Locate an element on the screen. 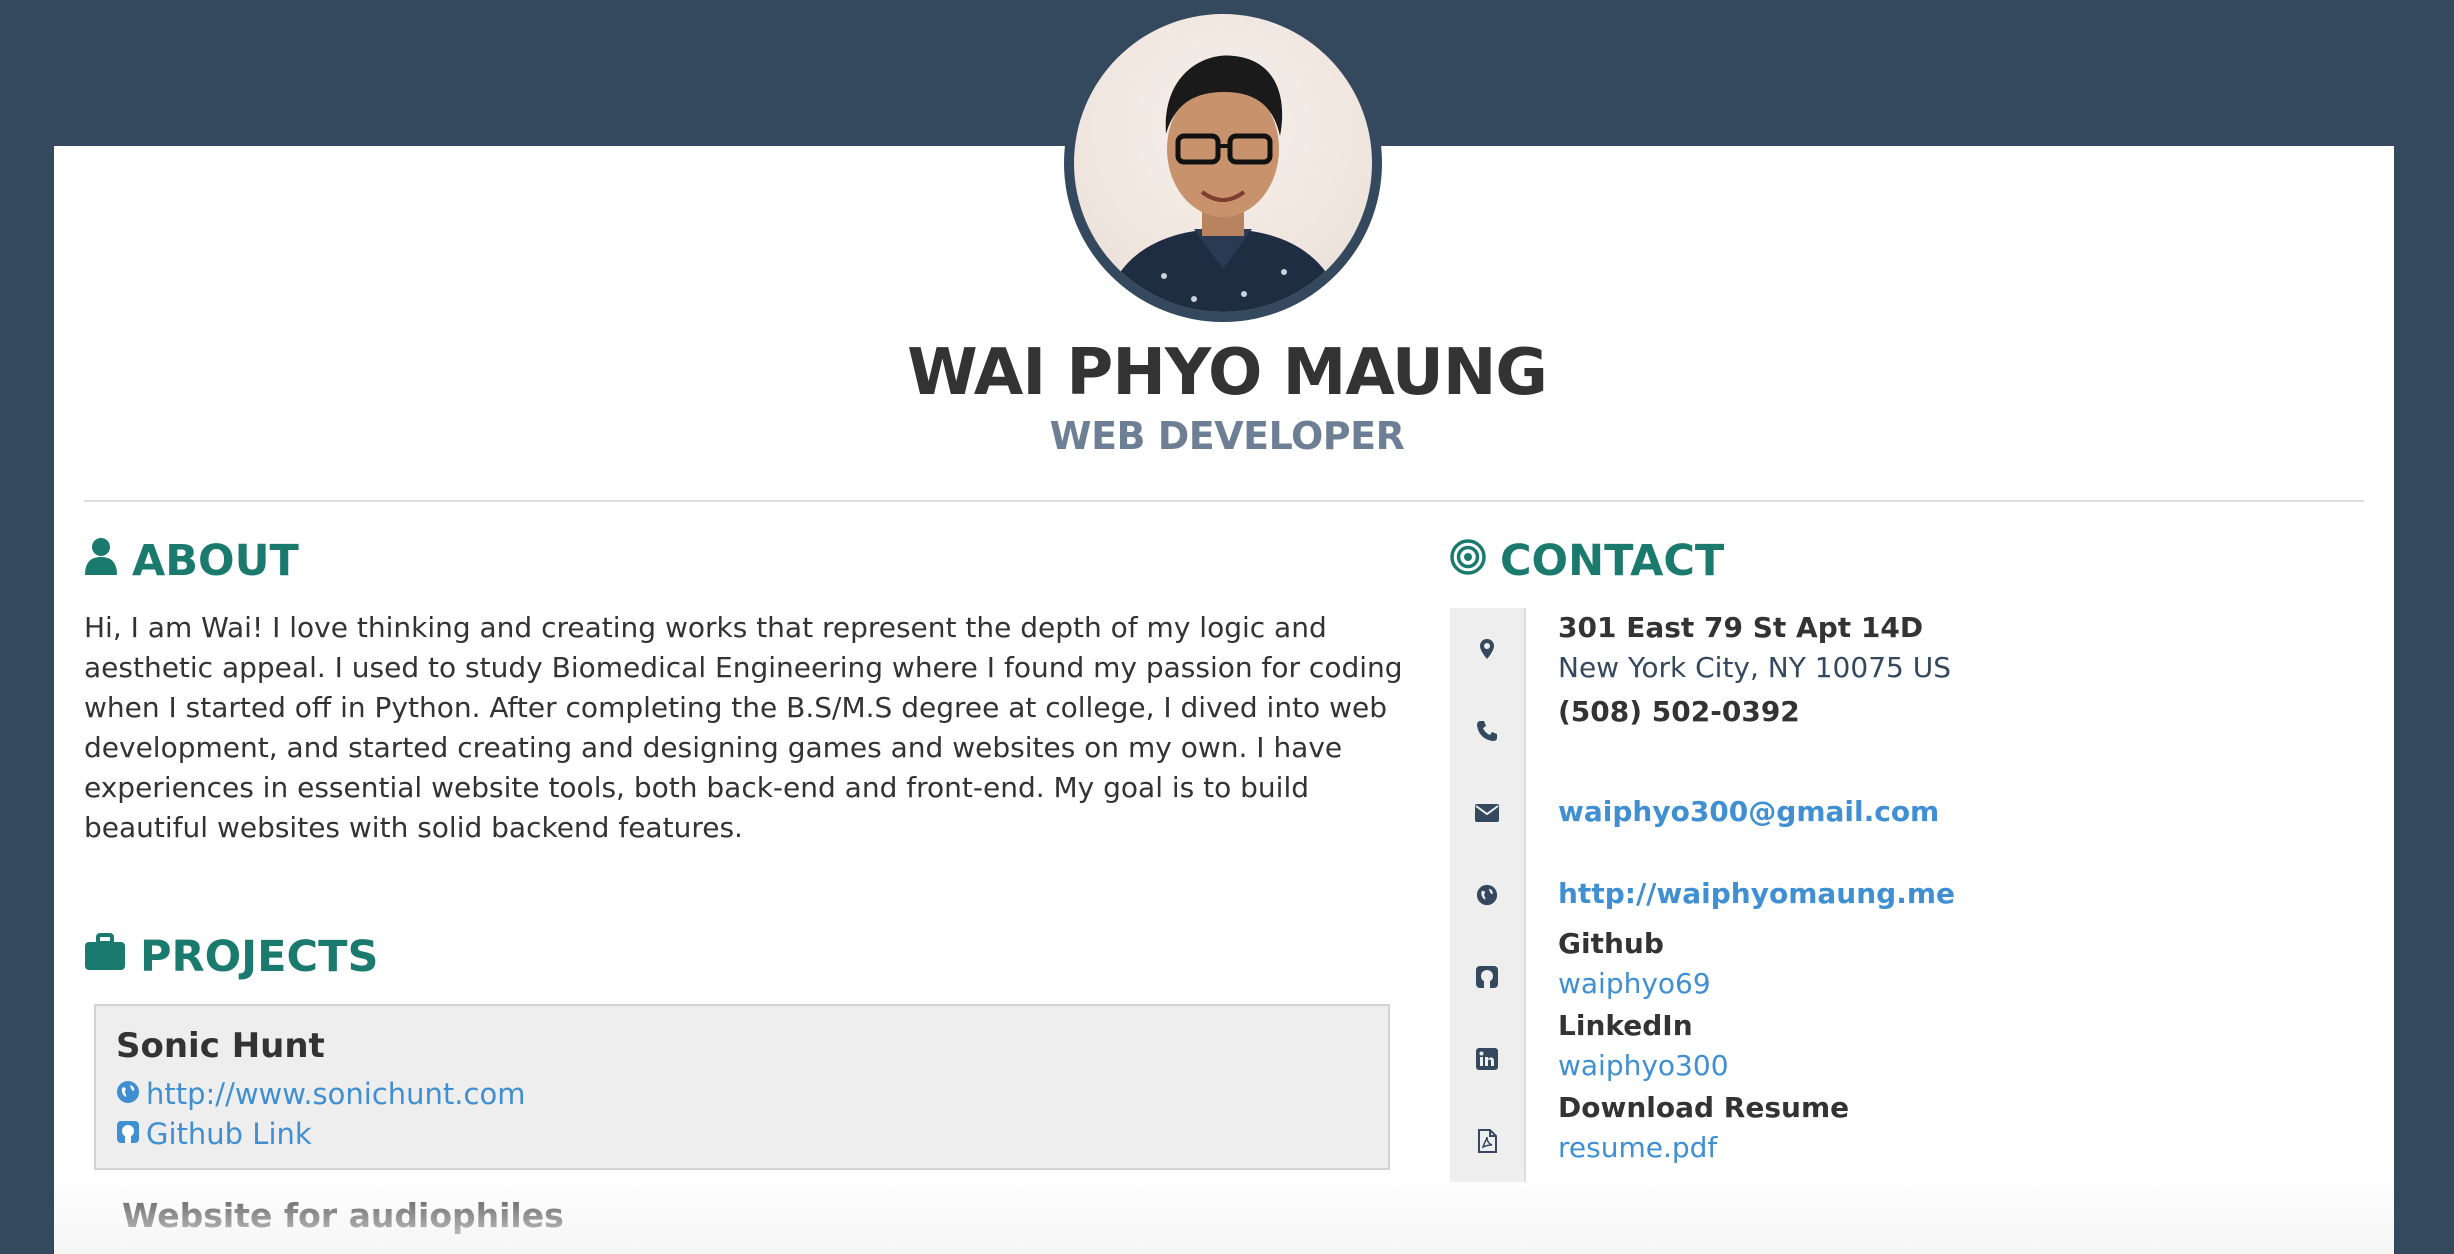  header-divider is located at coordinates (1224, 501).